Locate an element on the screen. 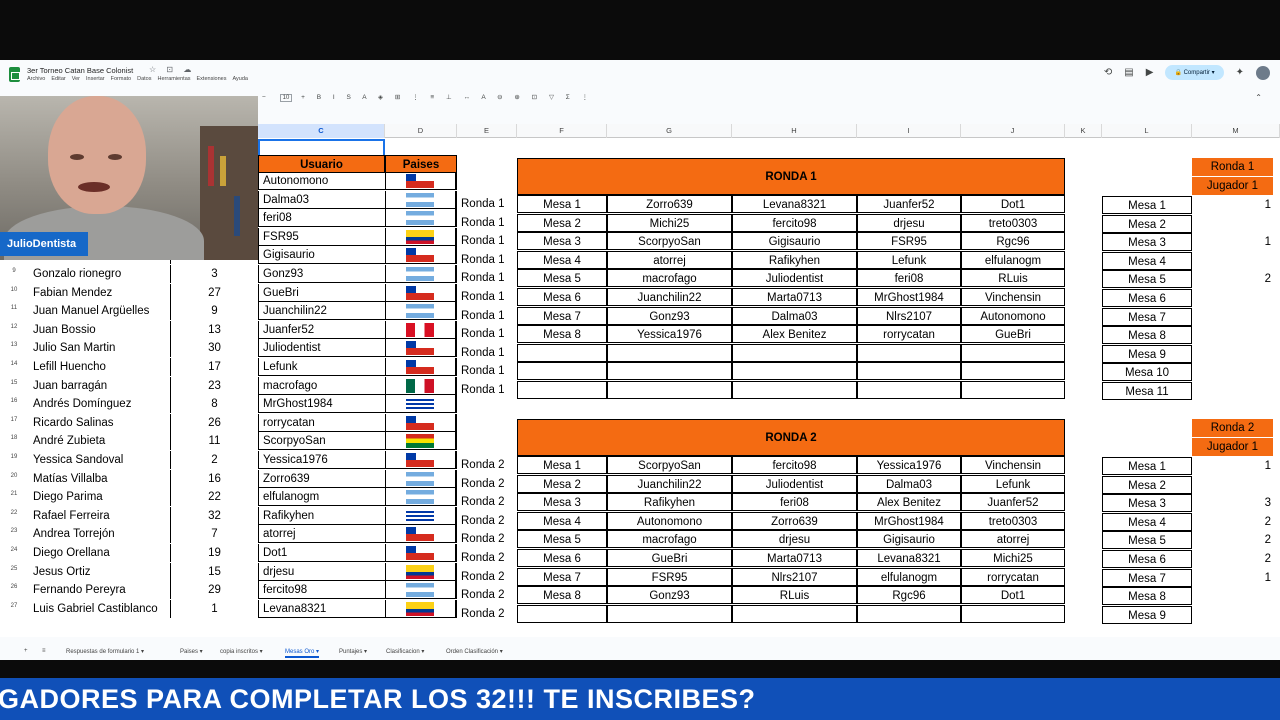  column-header-F: F is located at coordinates (562, 131).